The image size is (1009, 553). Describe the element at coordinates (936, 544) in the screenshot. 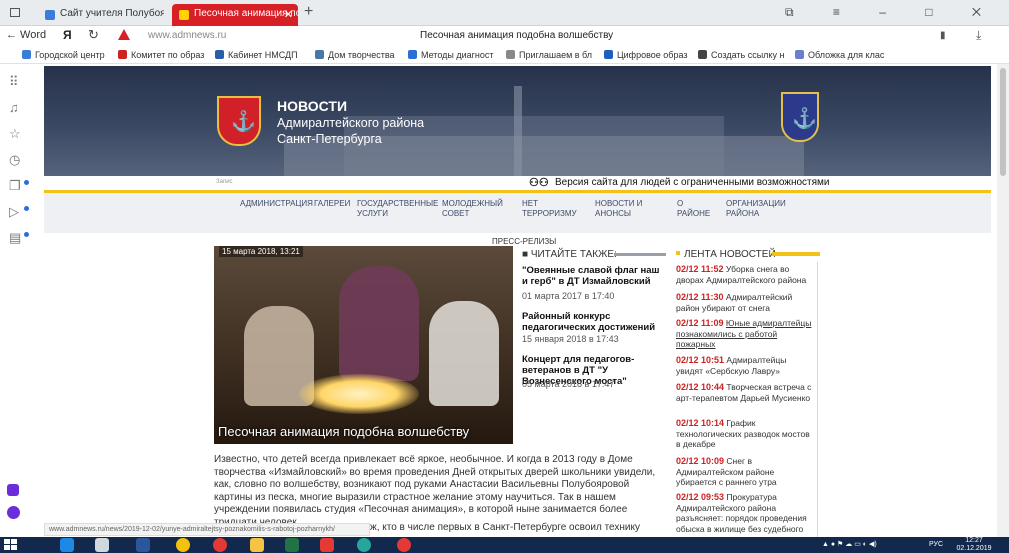

I see `language-indicator: РУС` at that location.